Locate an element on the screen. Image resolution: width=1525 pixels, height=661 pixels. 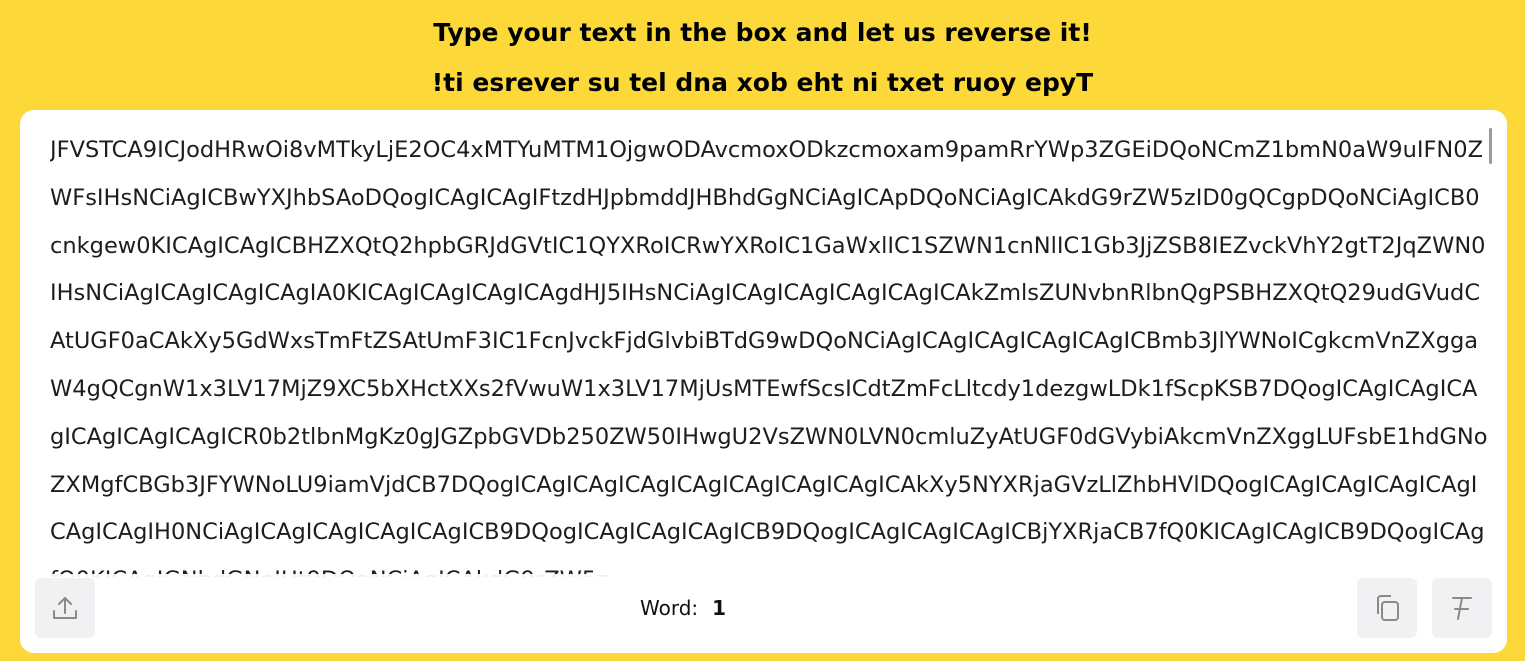
copy-button is located at coordinates (1387, 608).